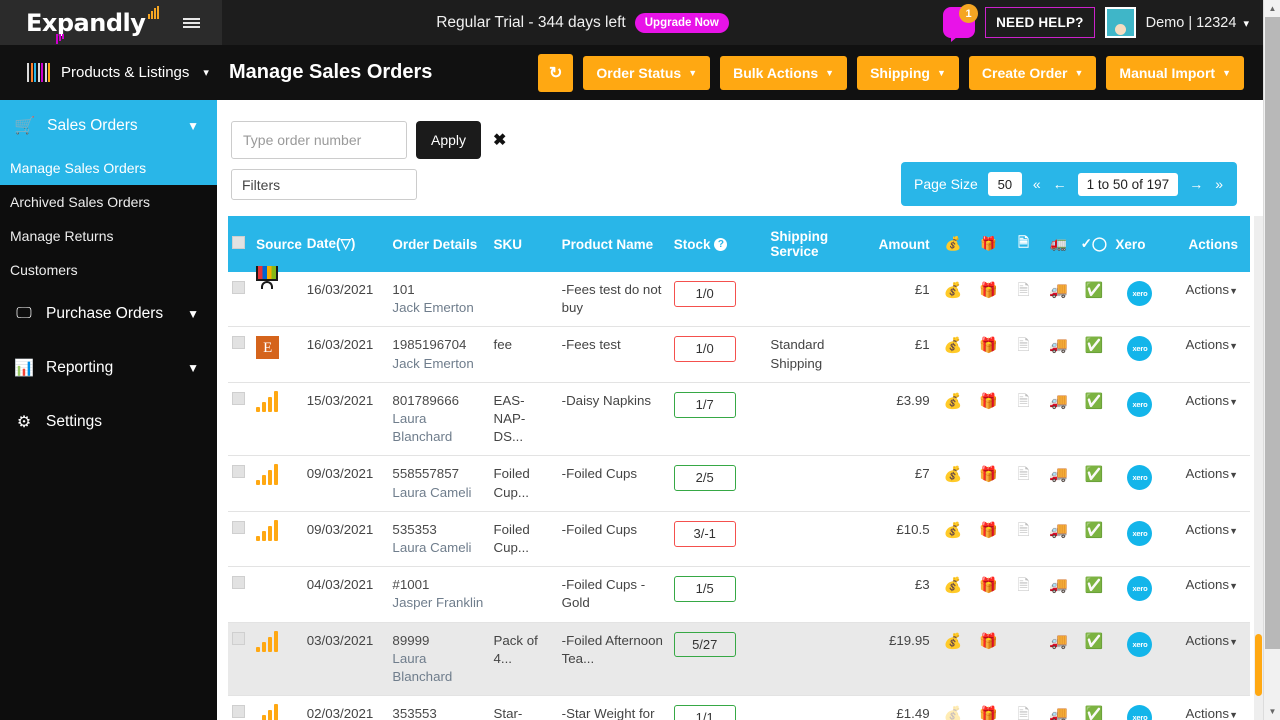 This screenshot has width=1280, height=720. I want to click on first-page-button: «, so click(1037, 184).